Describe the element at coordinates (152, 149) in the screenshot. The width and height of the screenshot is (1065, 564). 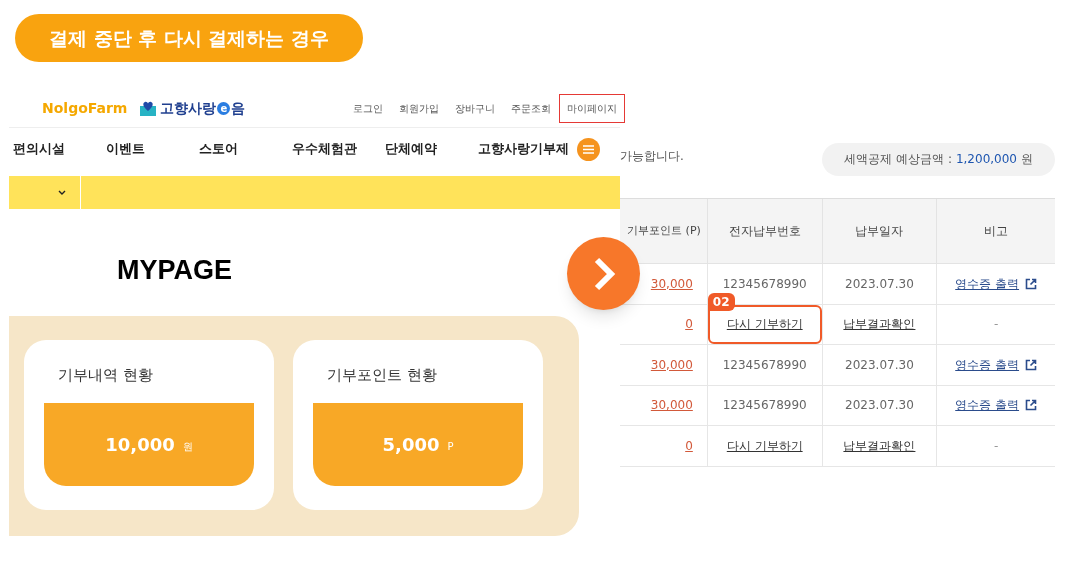
I see `nav-item: 이벤트` at that location.